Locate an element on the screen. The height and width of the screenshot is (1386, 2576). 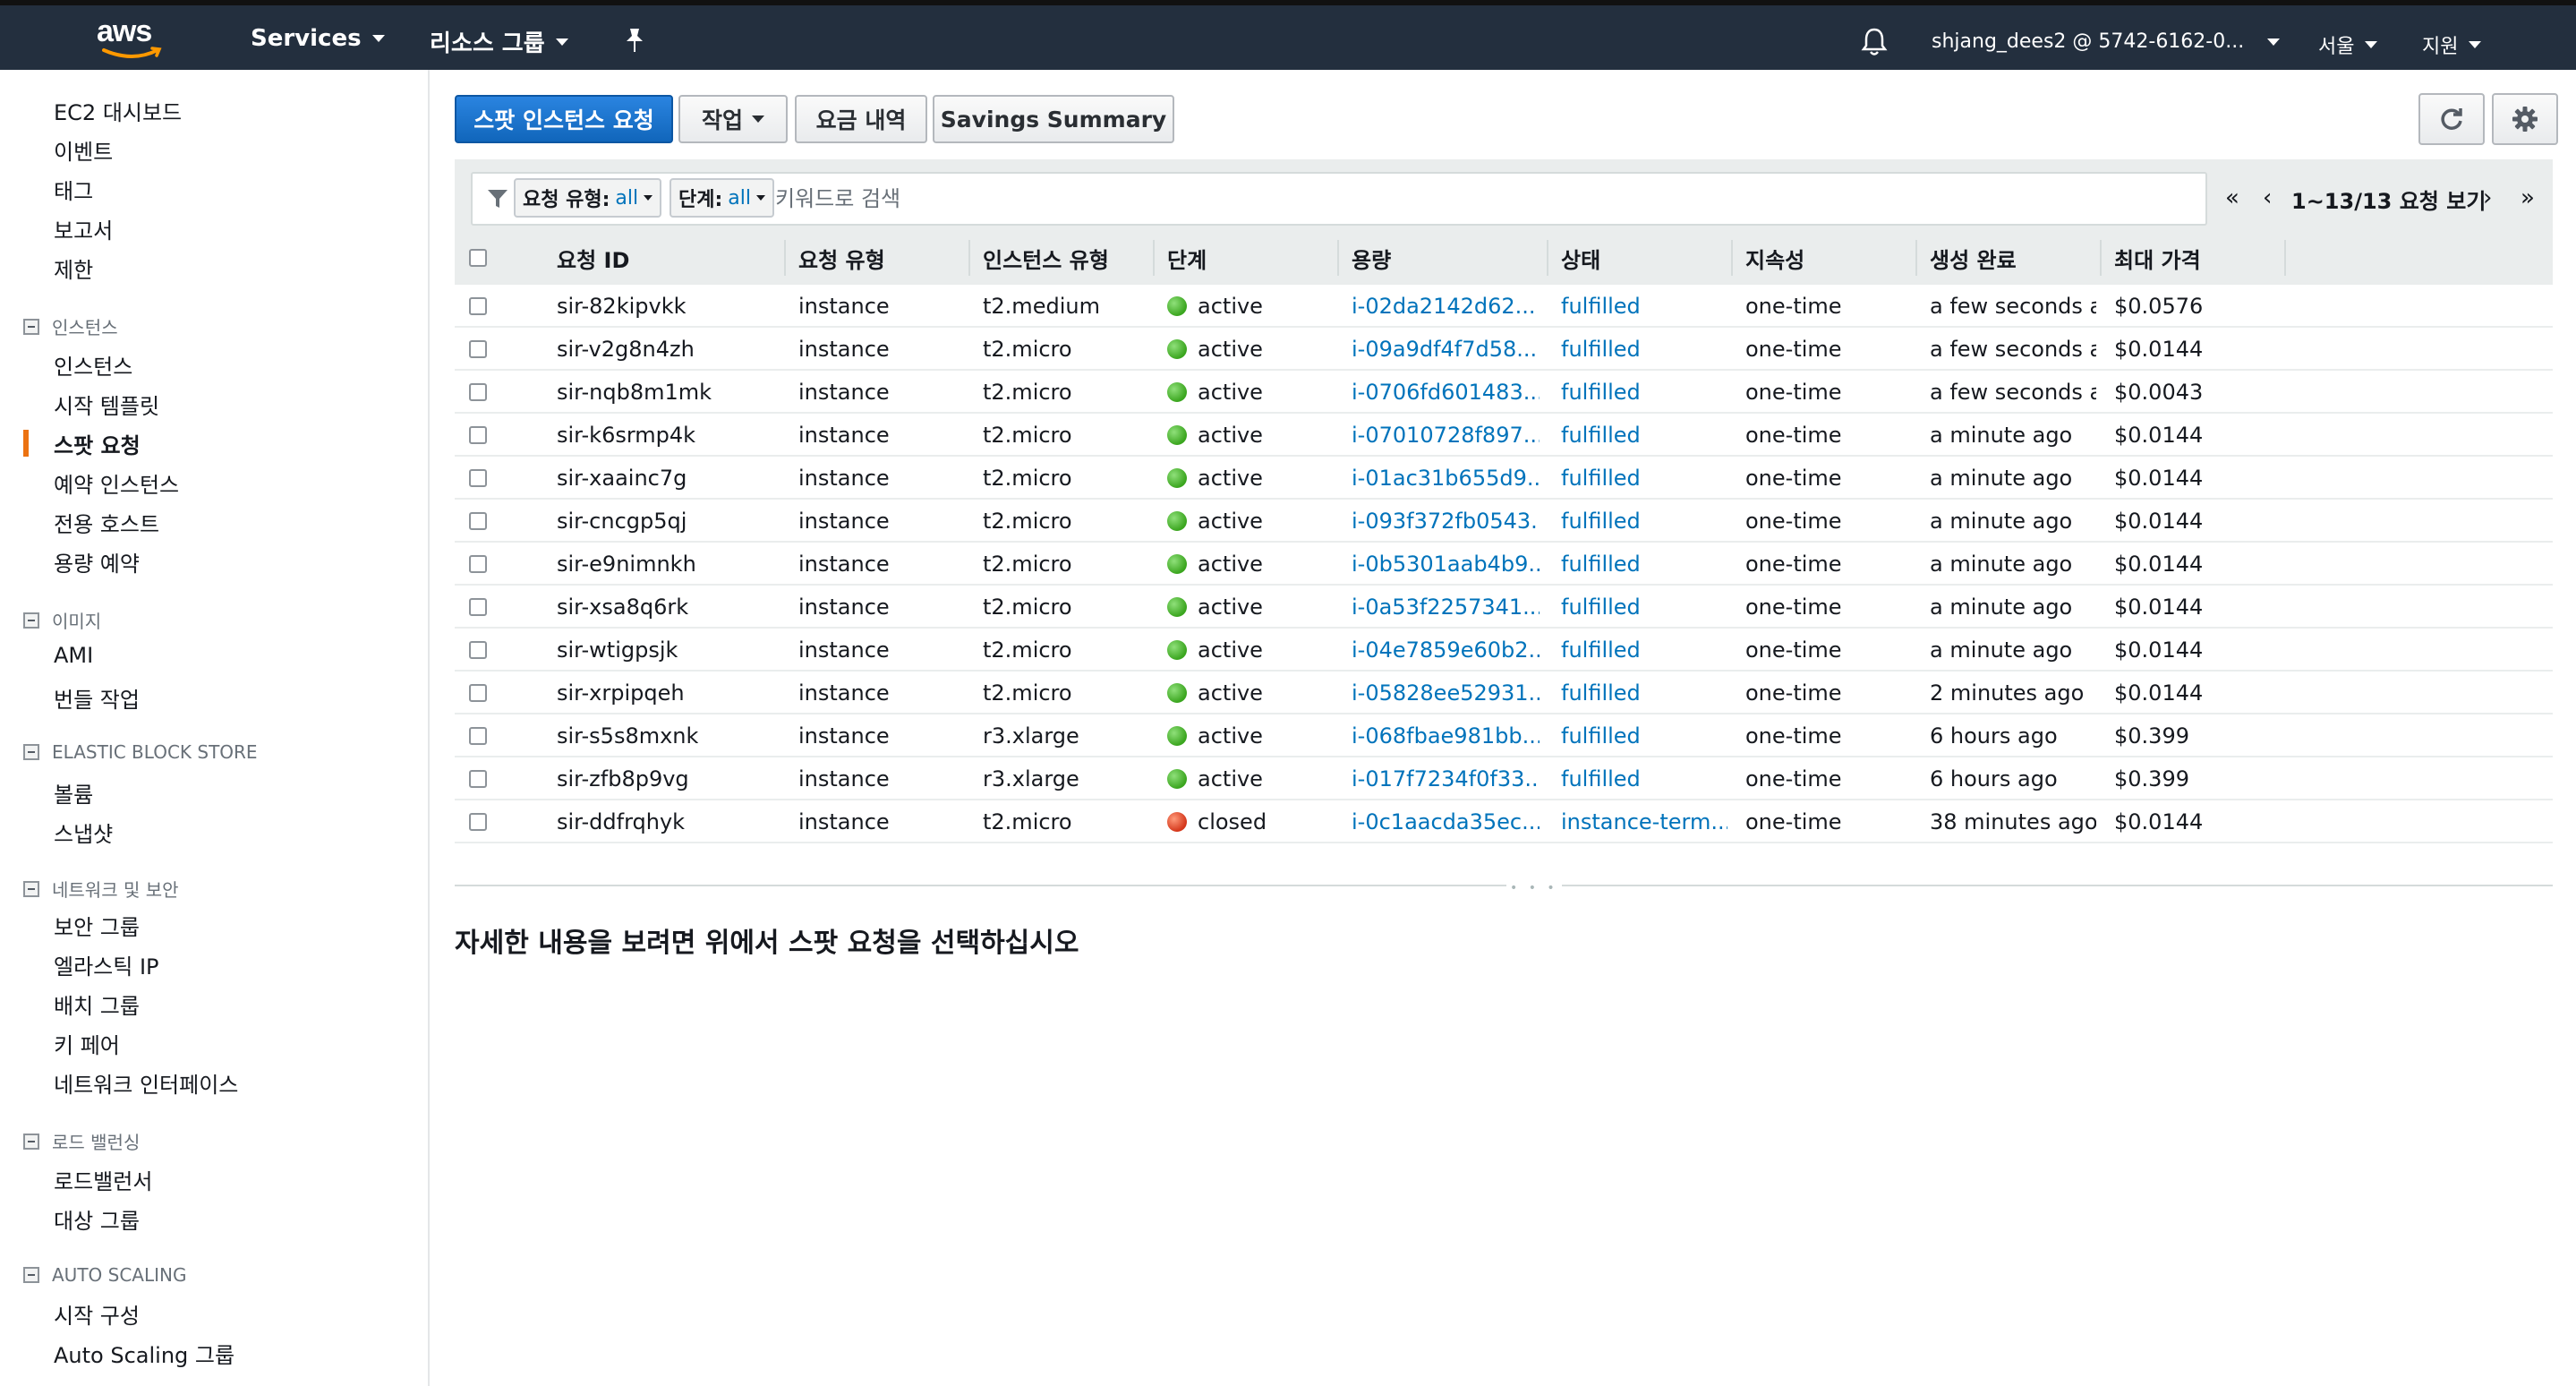
select-all-checkbox is located at coordinates (478, 258).